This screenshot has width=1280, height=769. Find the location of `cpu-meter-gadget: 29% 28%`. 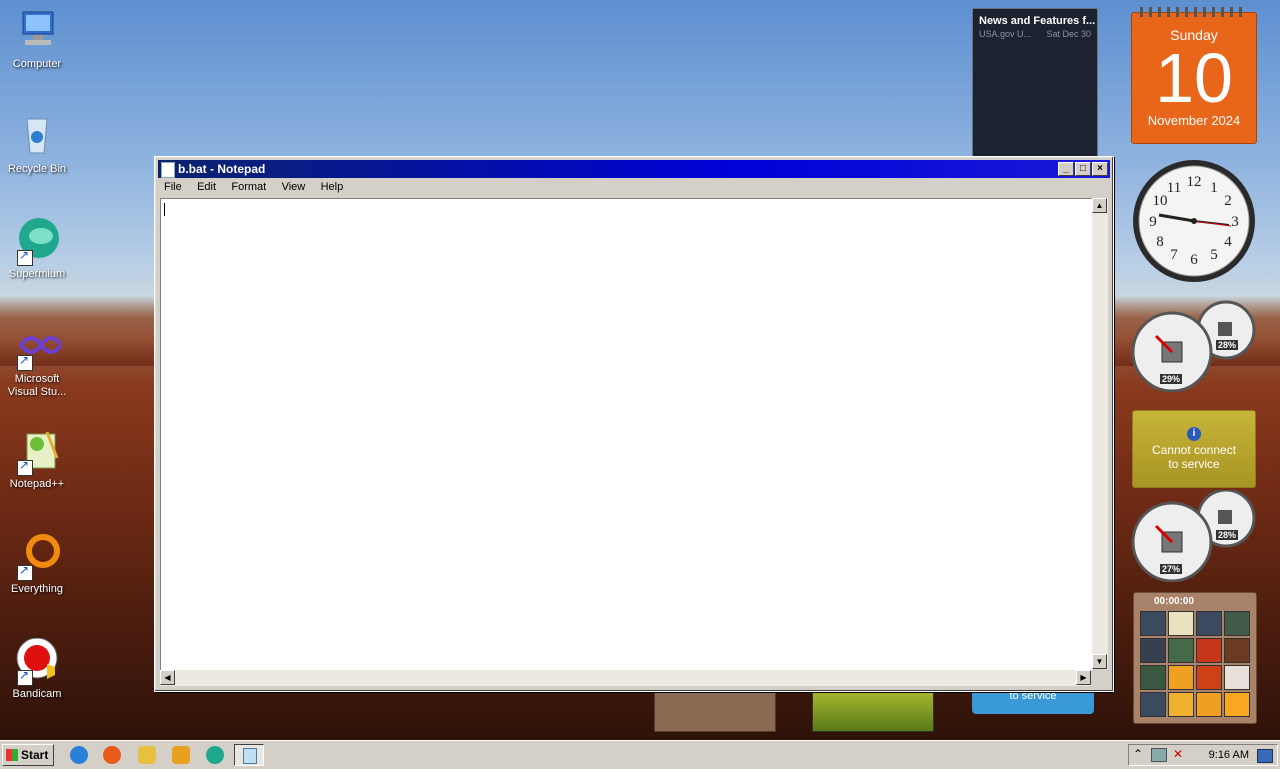

cpu-meter-gadget: 29% 28% is located at coordinates (1193, 347).